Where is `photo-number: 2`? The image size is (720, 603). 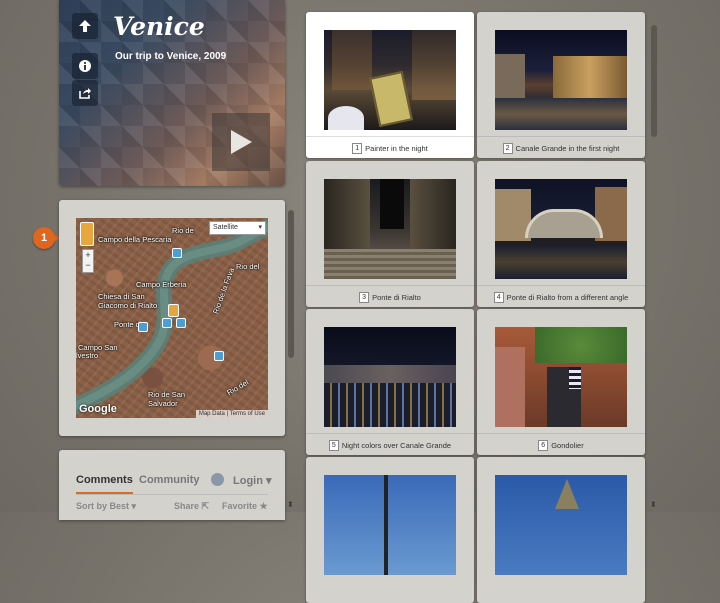
photo-number: 2 is located at coordinates (507, 148).